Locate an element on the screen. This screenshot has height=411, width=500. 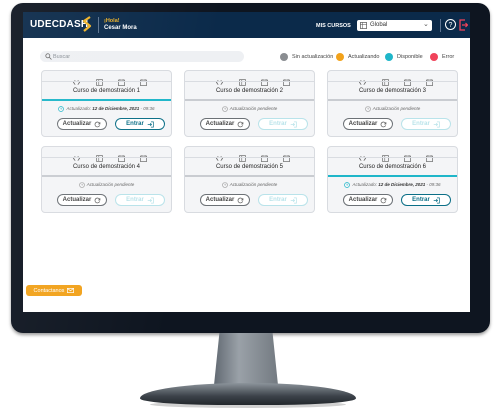
search-icon is located at coordinates (48, 56).